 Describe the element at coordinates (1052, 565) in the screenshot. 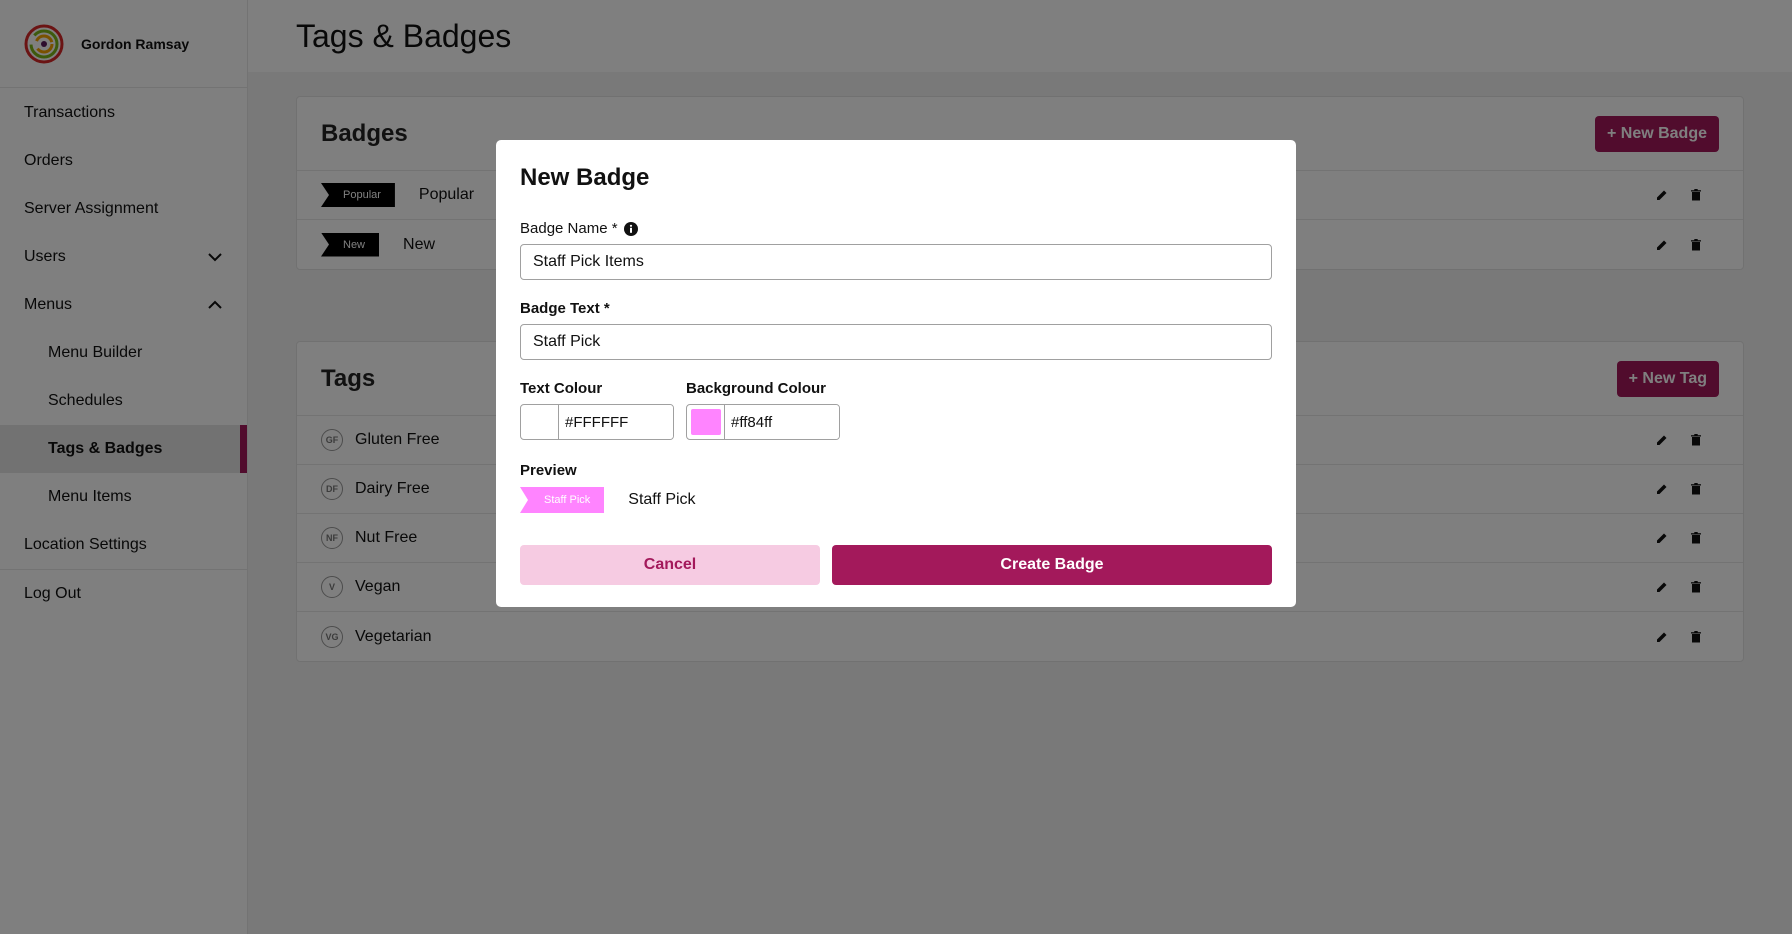

I see `create-badge-button: Create Badge` at that location.